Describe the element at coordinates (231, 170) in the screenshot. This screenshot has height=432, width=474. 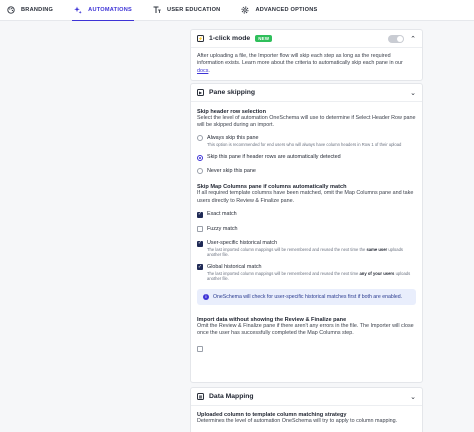
I see `option-label: Never skip this pane` at that location.